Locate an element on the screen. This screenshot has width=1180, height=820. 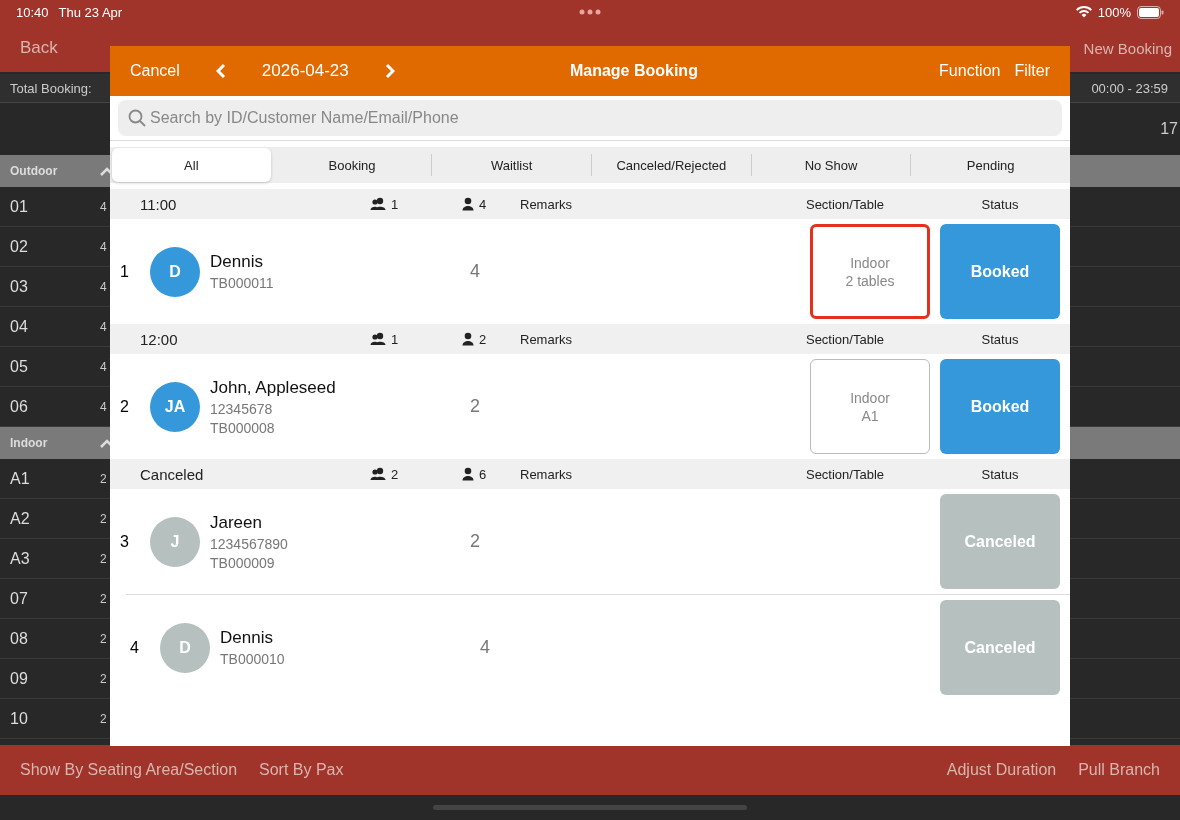
booking-id: TB000008 is located at coordinates (243, 427).